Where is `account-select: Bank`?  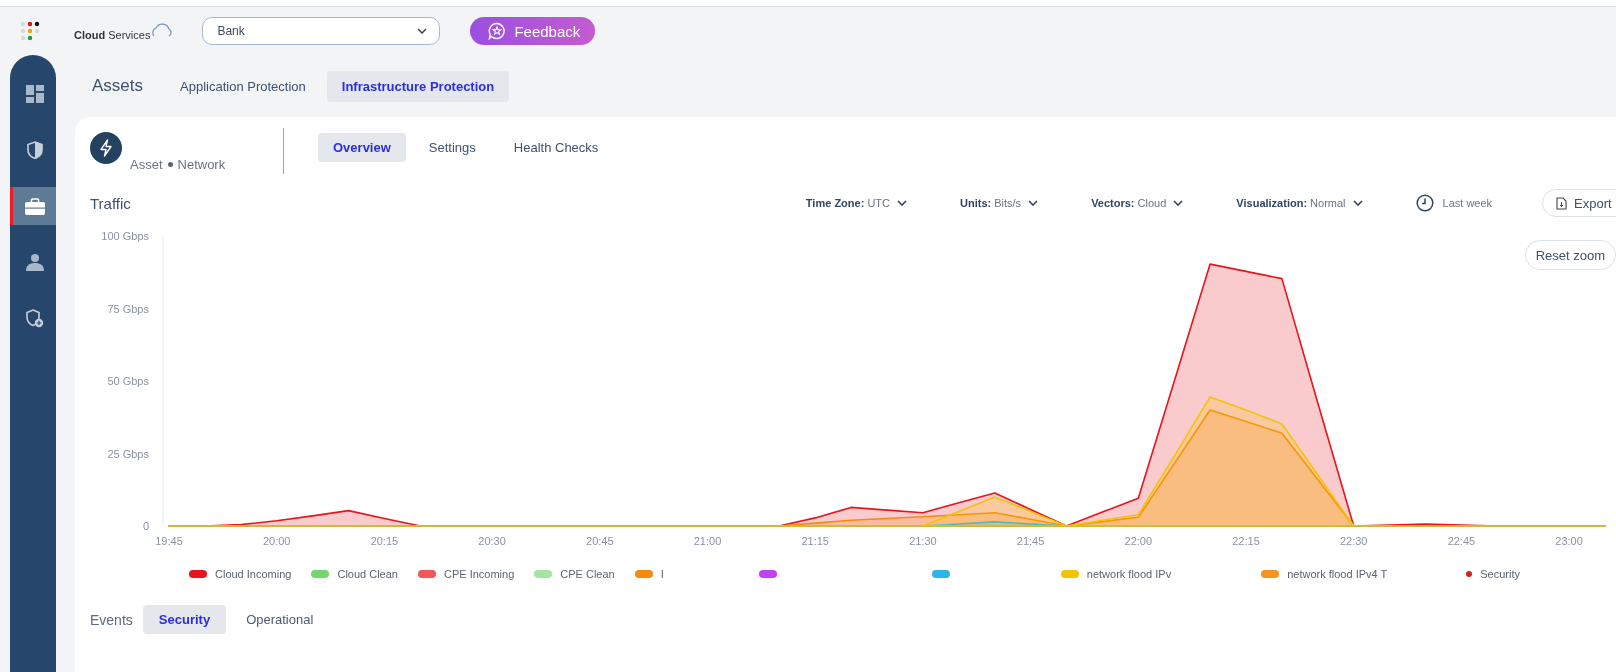 account-select: Bank is located at coordinates (321, 31).